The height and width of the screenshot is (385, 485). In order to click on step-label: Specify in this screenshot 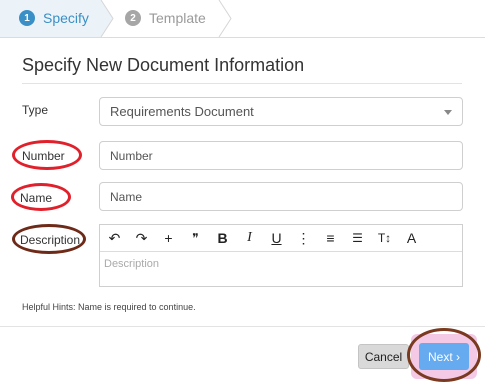, I will do `click(66, 18)`.